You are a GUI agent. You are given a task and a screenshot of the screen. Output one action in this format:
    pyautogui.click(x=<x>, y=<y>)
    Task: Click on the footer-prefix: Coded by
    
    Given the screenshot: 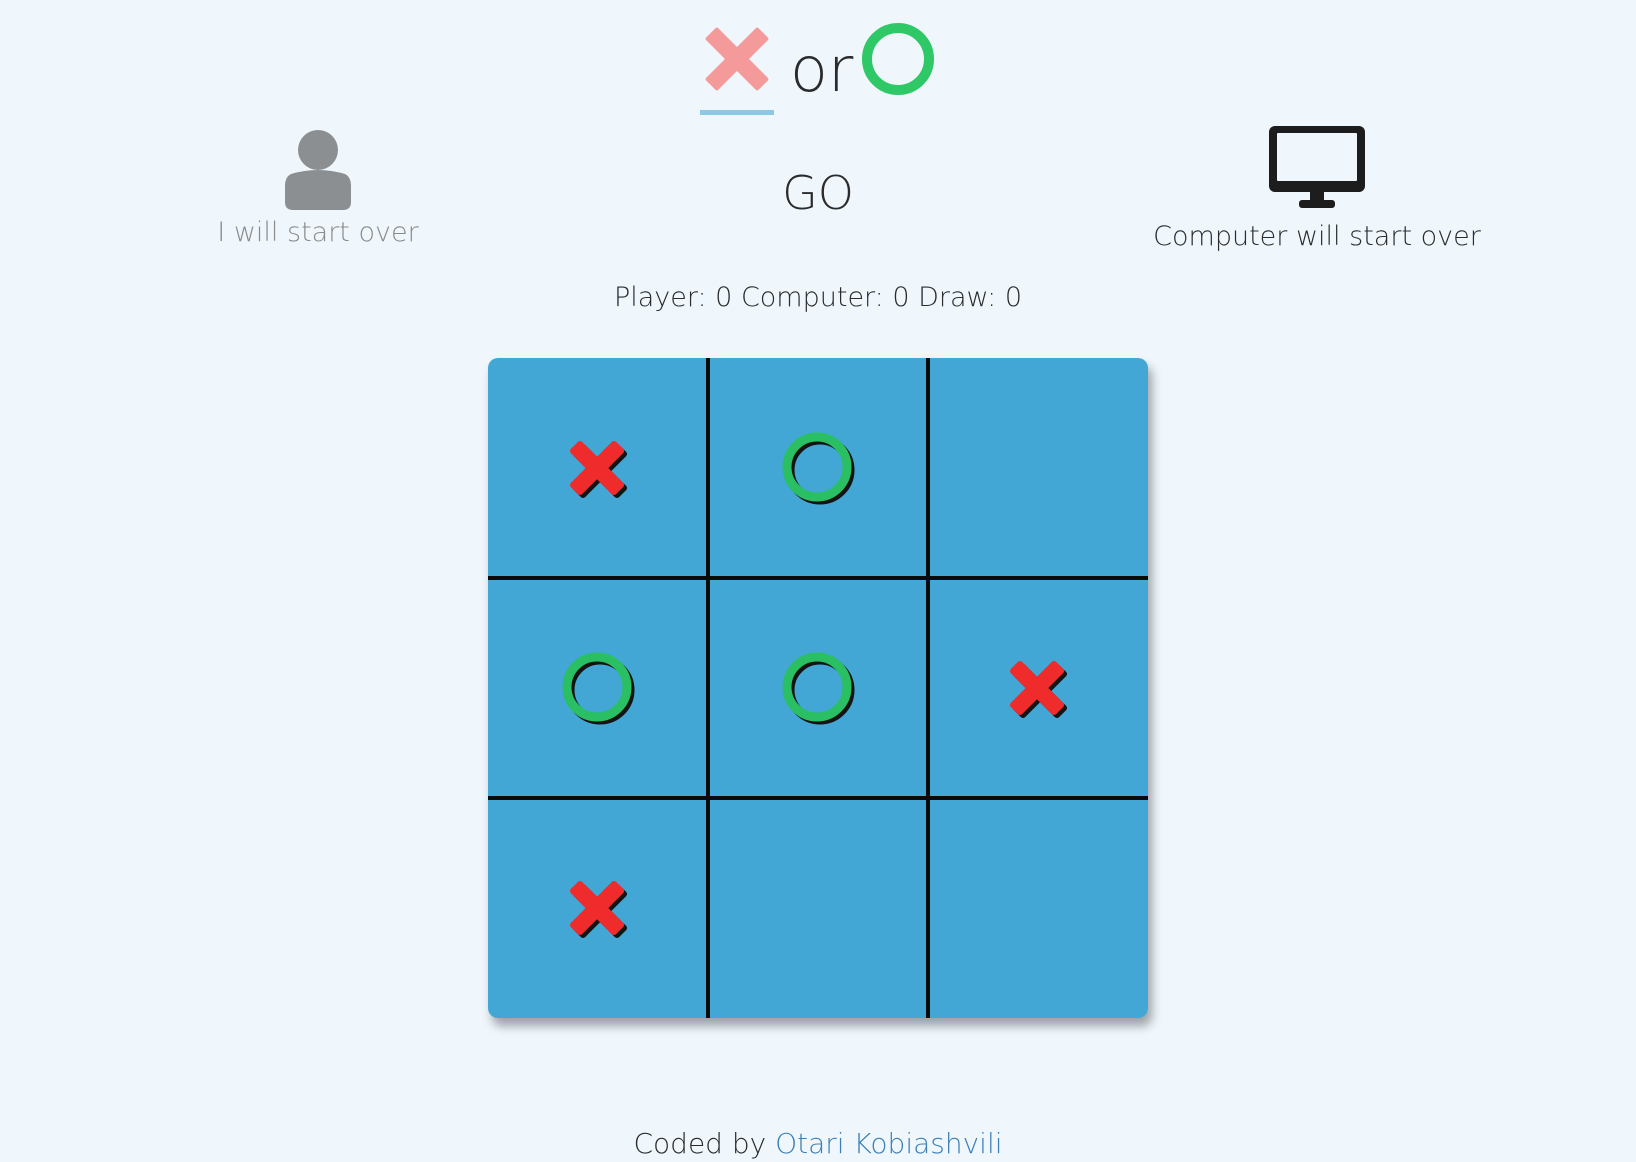 What is the action you would take?
    pyautogui.click(x=700, y=1143)
    